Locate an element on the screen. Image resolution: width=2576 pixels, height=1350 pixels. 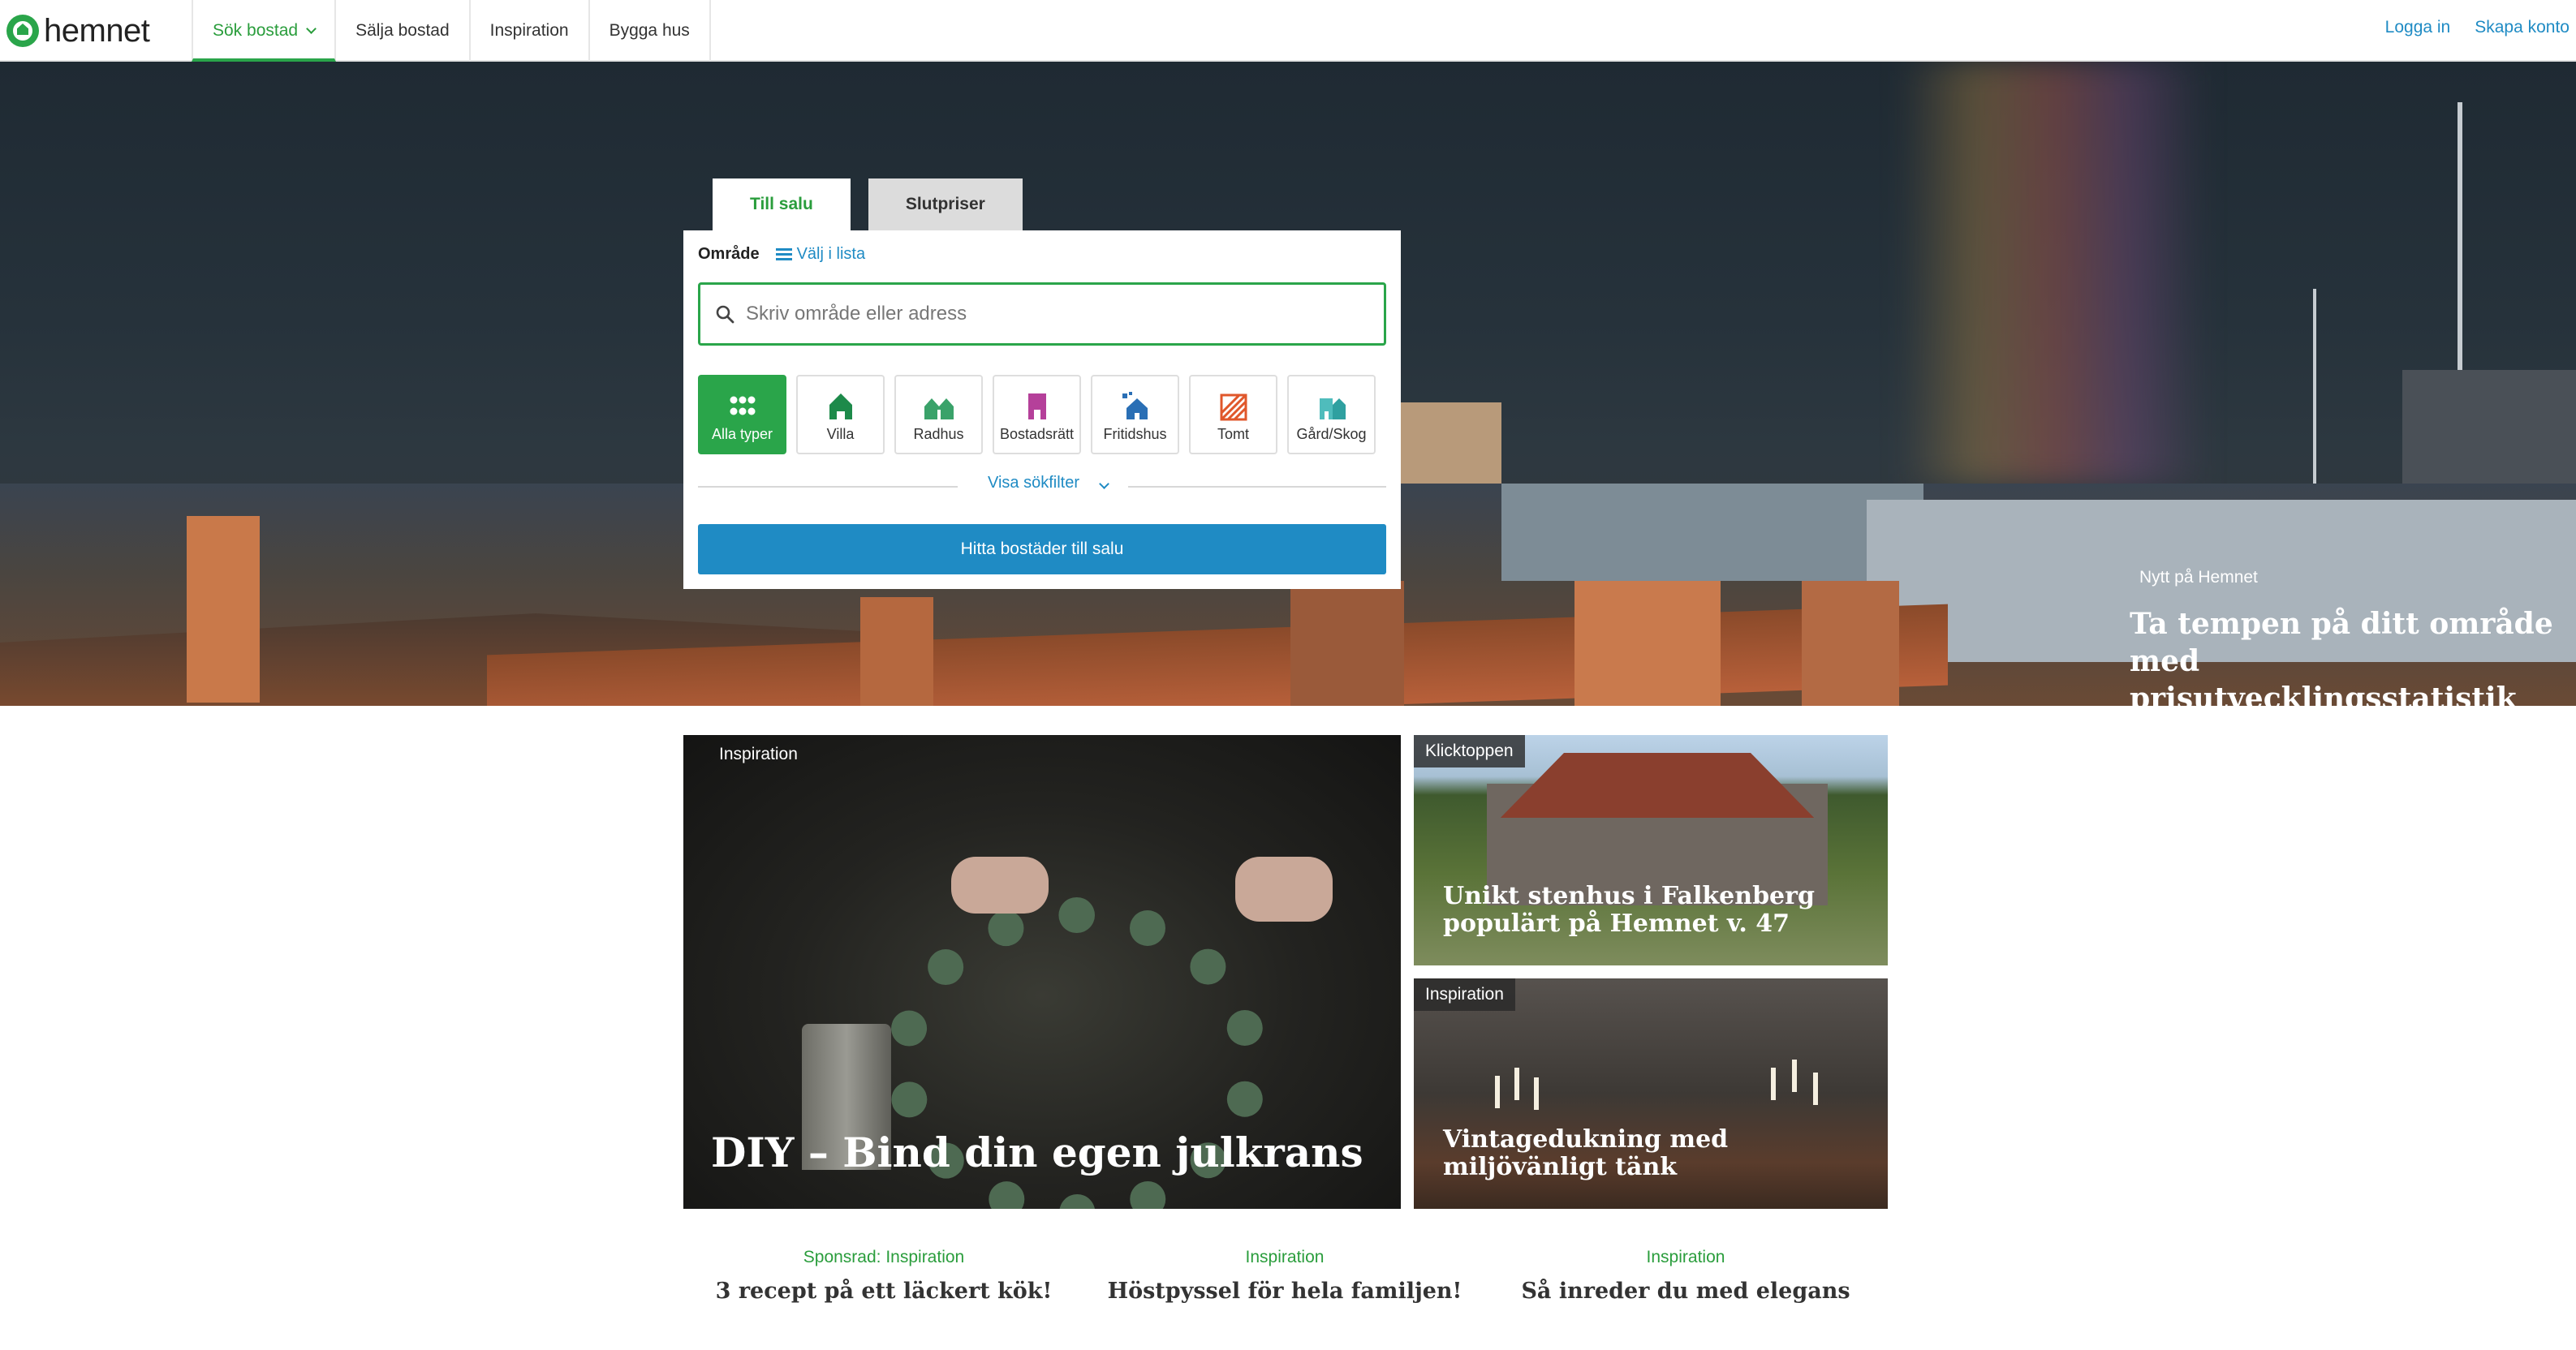
search-mode-tabs: Till salu Slutpriser is located at coordinates (868, 204).